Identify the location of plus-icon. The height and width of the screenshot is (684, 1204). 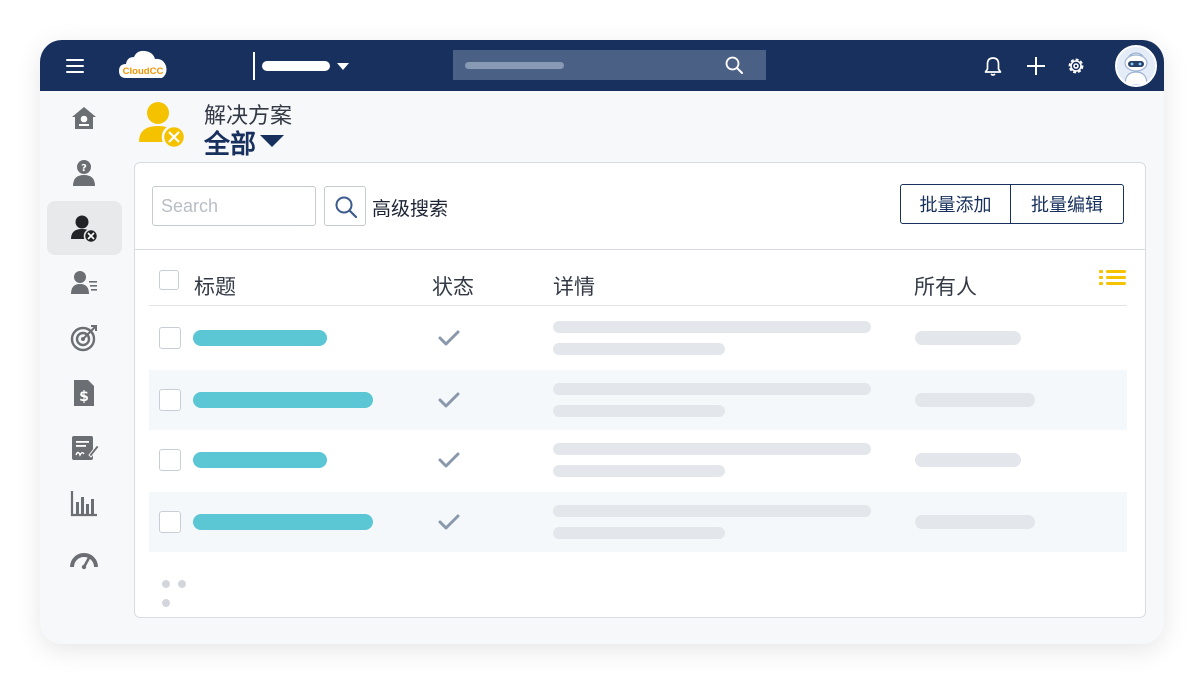
(1036, 66).